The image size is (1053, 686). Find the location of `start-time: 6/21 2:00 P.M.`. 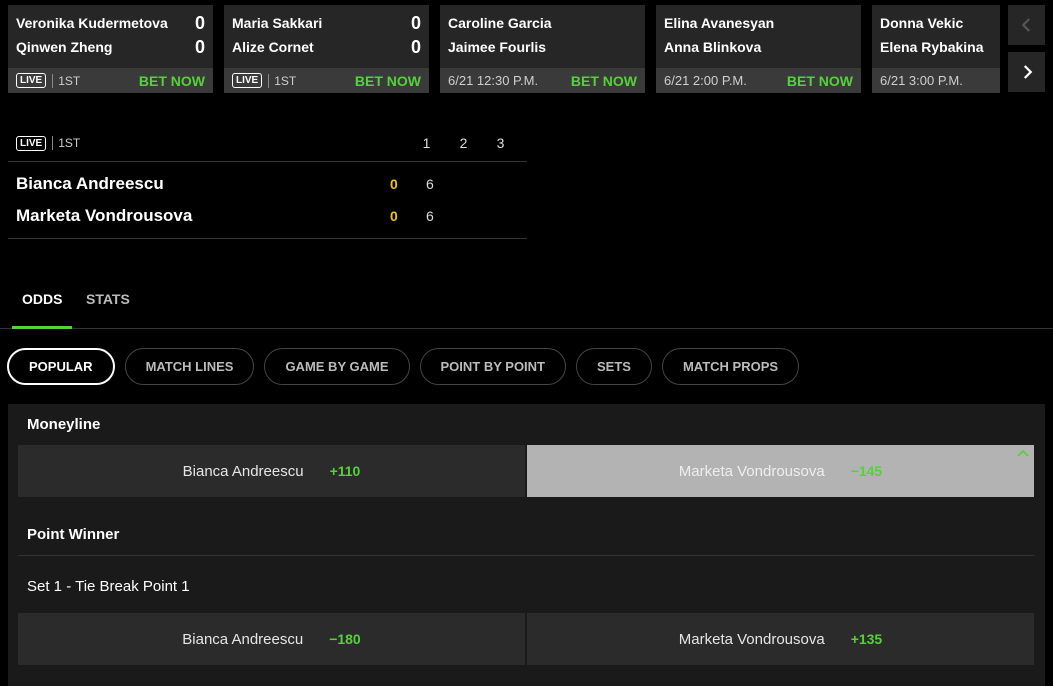

start-time: 6/21 2:00 P.M. is located at coordinates (705, 80).